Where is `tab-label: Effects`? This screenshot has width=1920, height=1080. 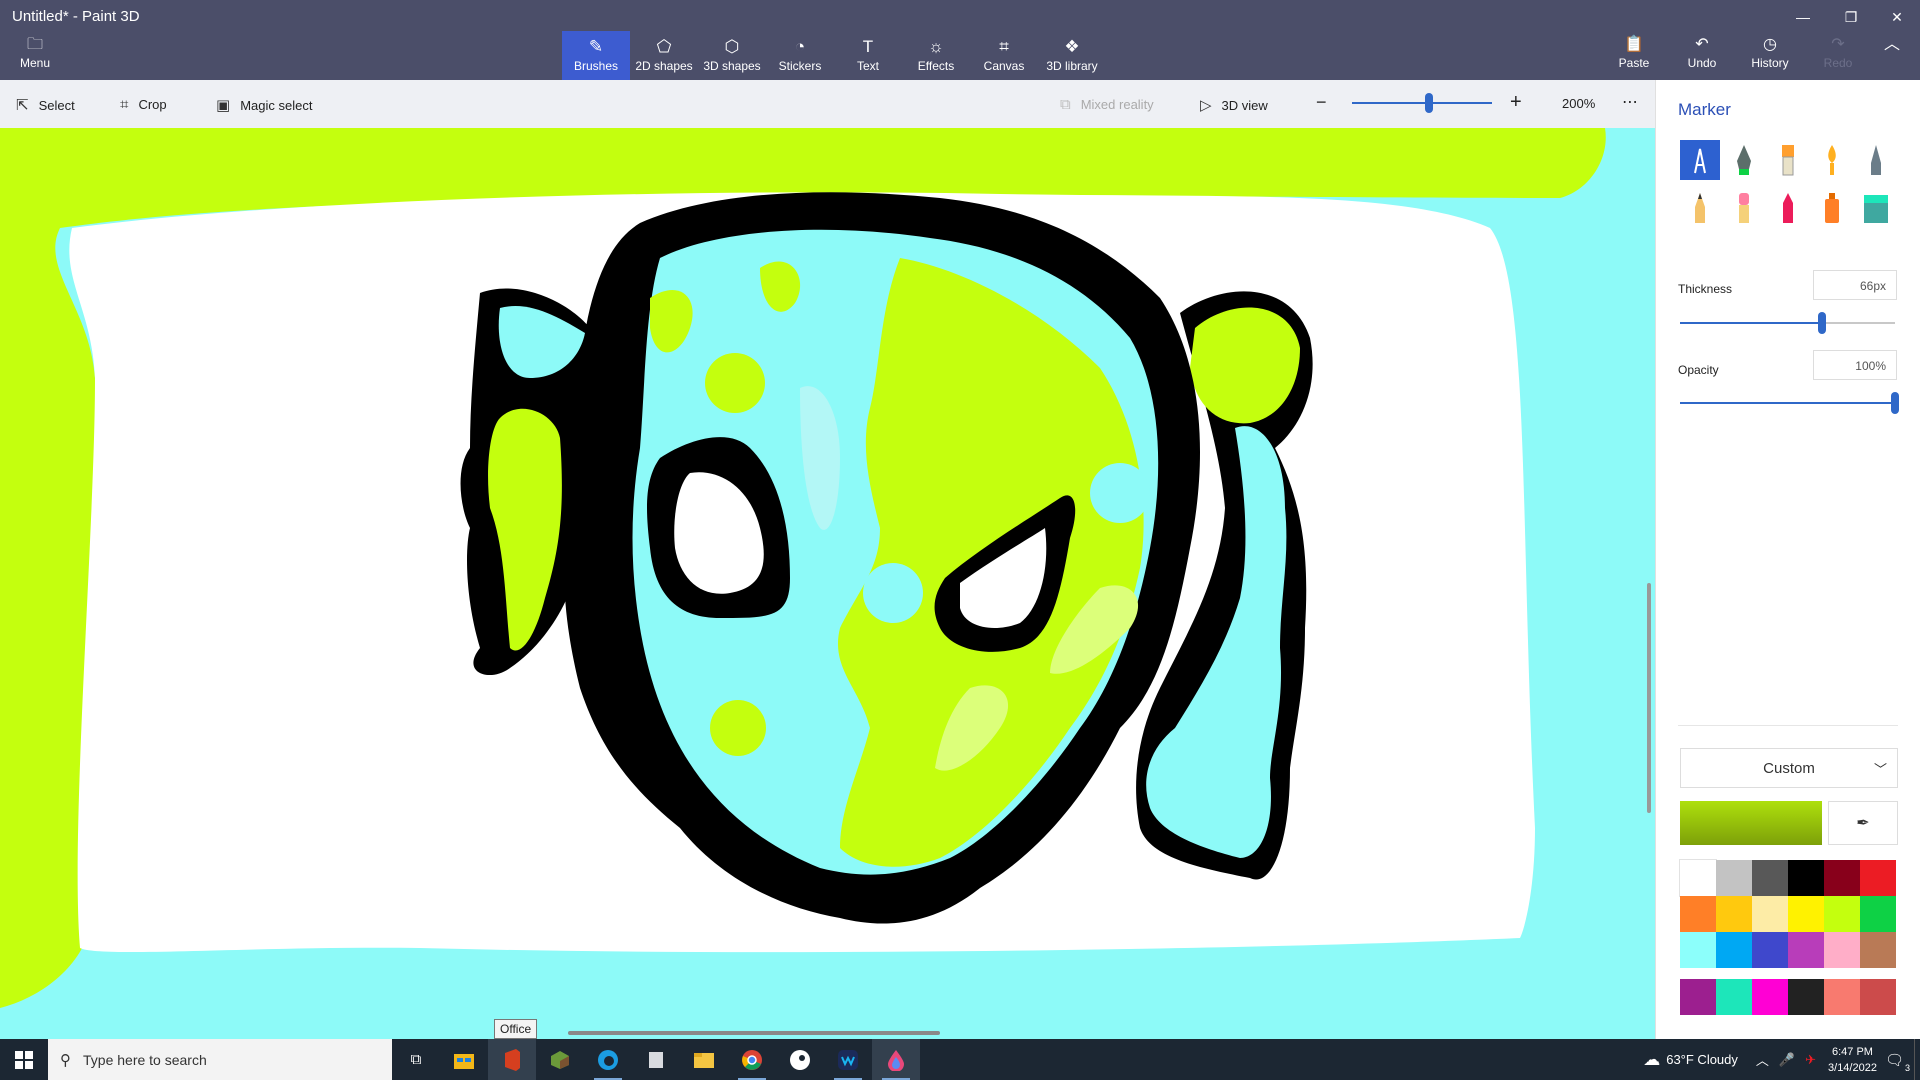 tab-label: Effects is located at coordinates (936, 66).